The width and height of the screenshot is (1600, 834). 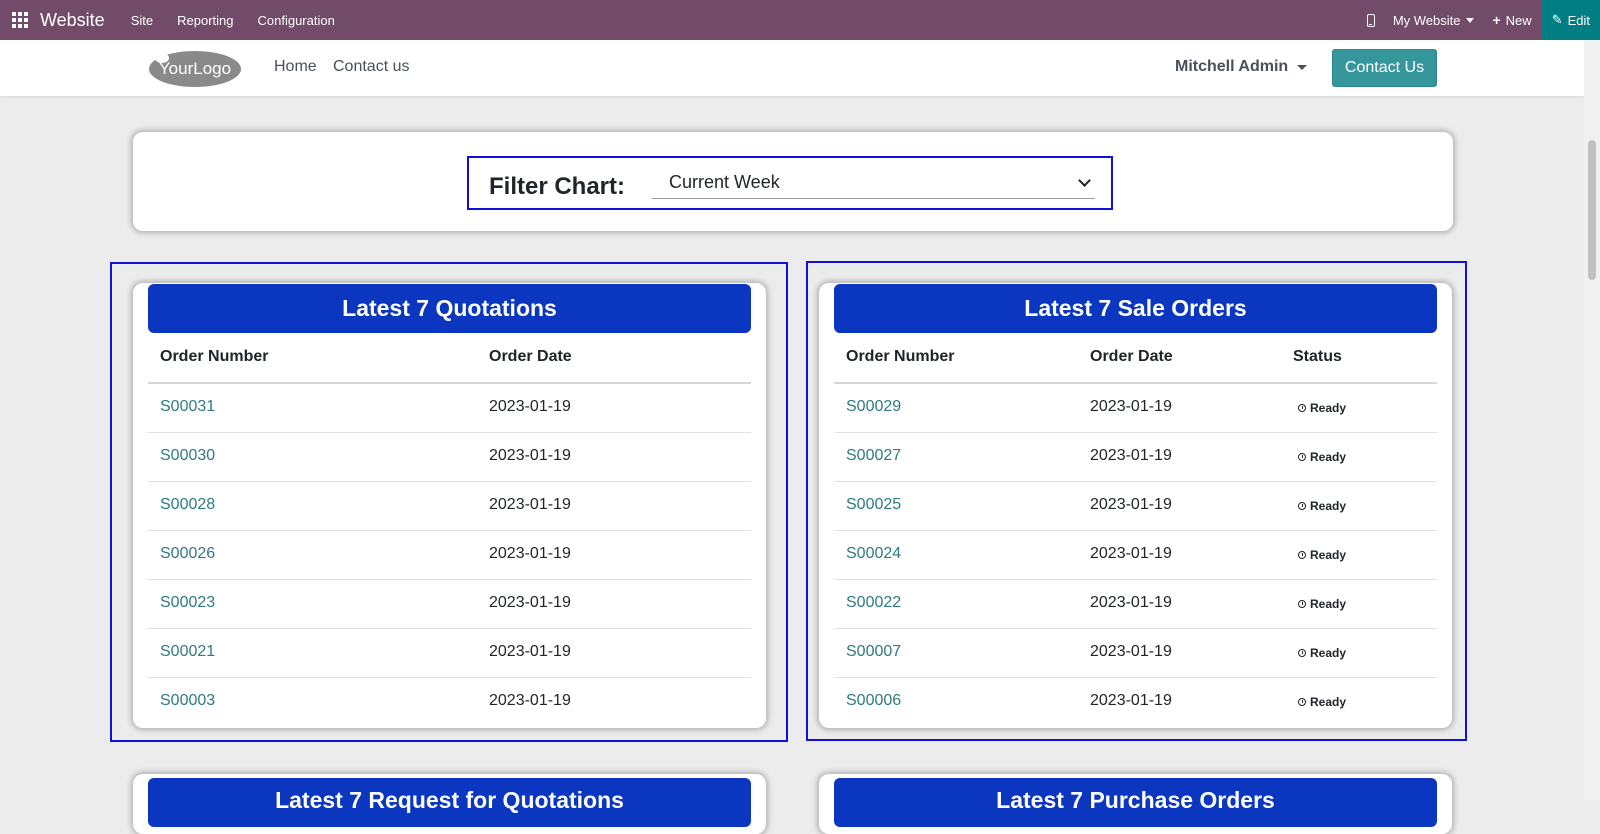 What do you see at coordinates (1496, 20) in the screenshot?
I see `plus-icon: +` at bounding box center [1496, 20].